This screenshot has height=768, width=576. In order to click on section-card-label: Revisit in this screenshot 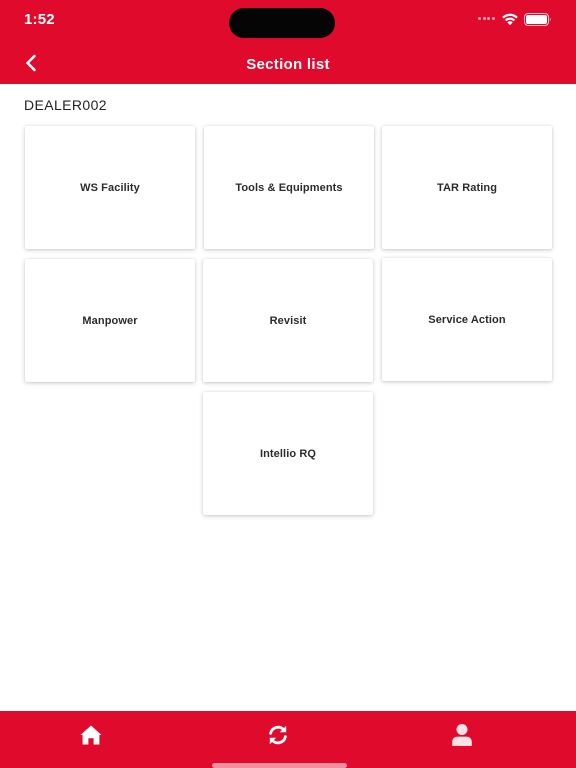, I will do `click(288, 320)`.